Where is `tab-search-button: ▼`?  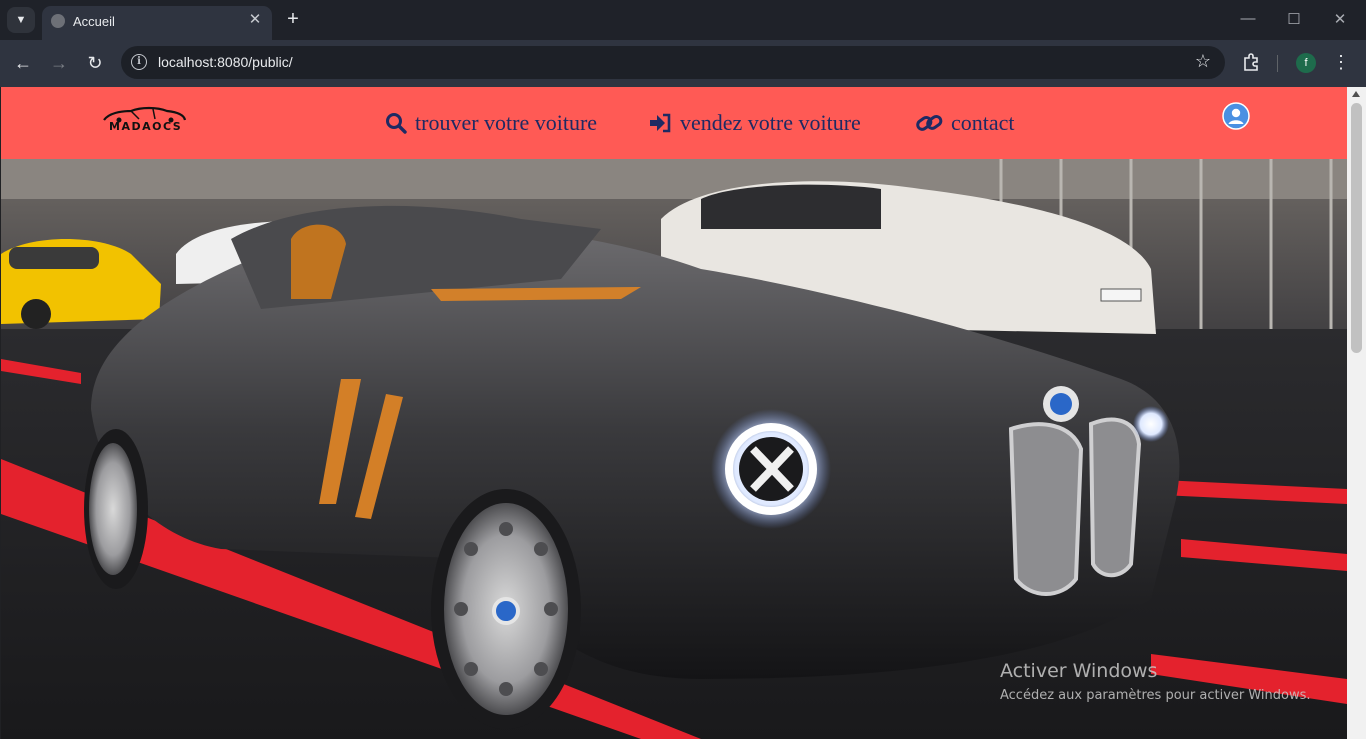 tab-search-button: ▼ is located at coordinates (21, 20).